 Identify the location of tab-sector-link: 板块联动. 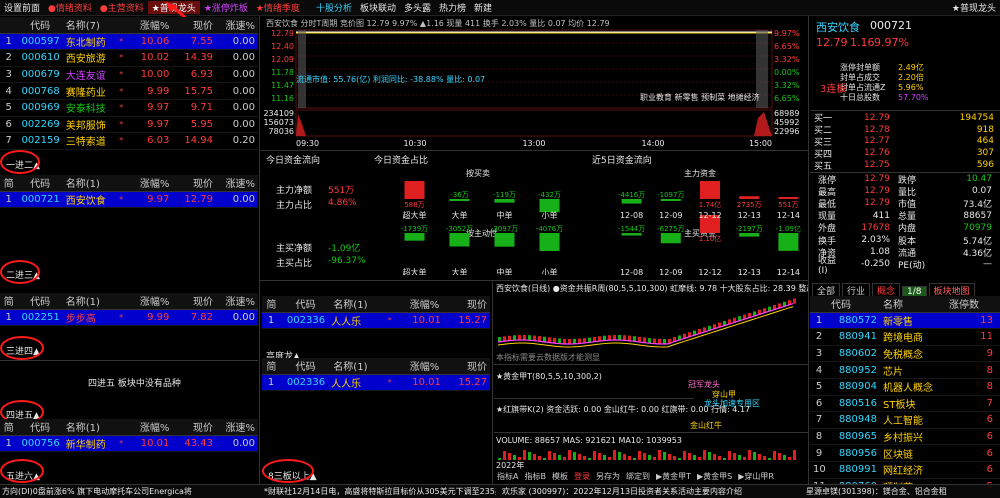
(378, 7).